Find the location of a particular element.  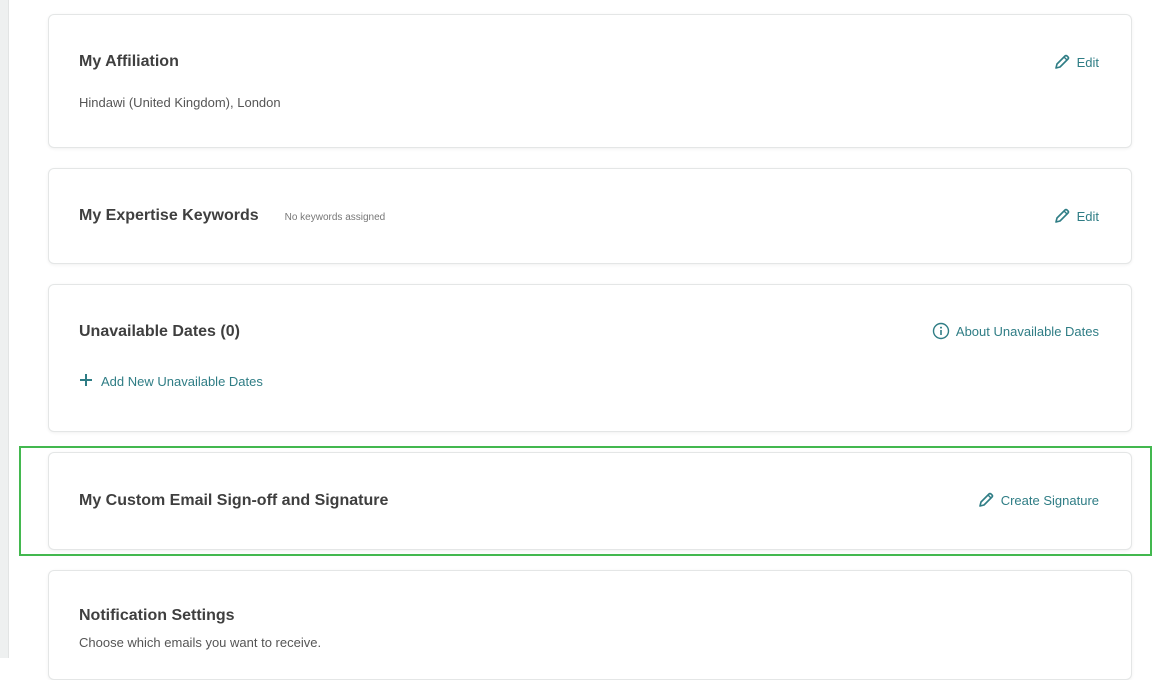

about-unavailable-dates-link: About Unavailable Dates is located at coordinates (1015, 331).